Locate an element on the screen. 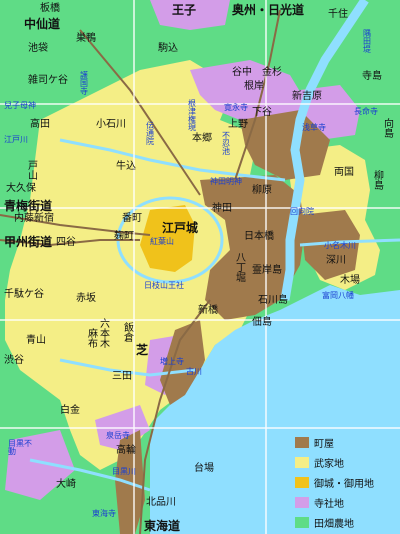 The height and width of the screenshot is (534, 400). label-ome-kaido: 青梅街道 is located at coordinates (28, 206).